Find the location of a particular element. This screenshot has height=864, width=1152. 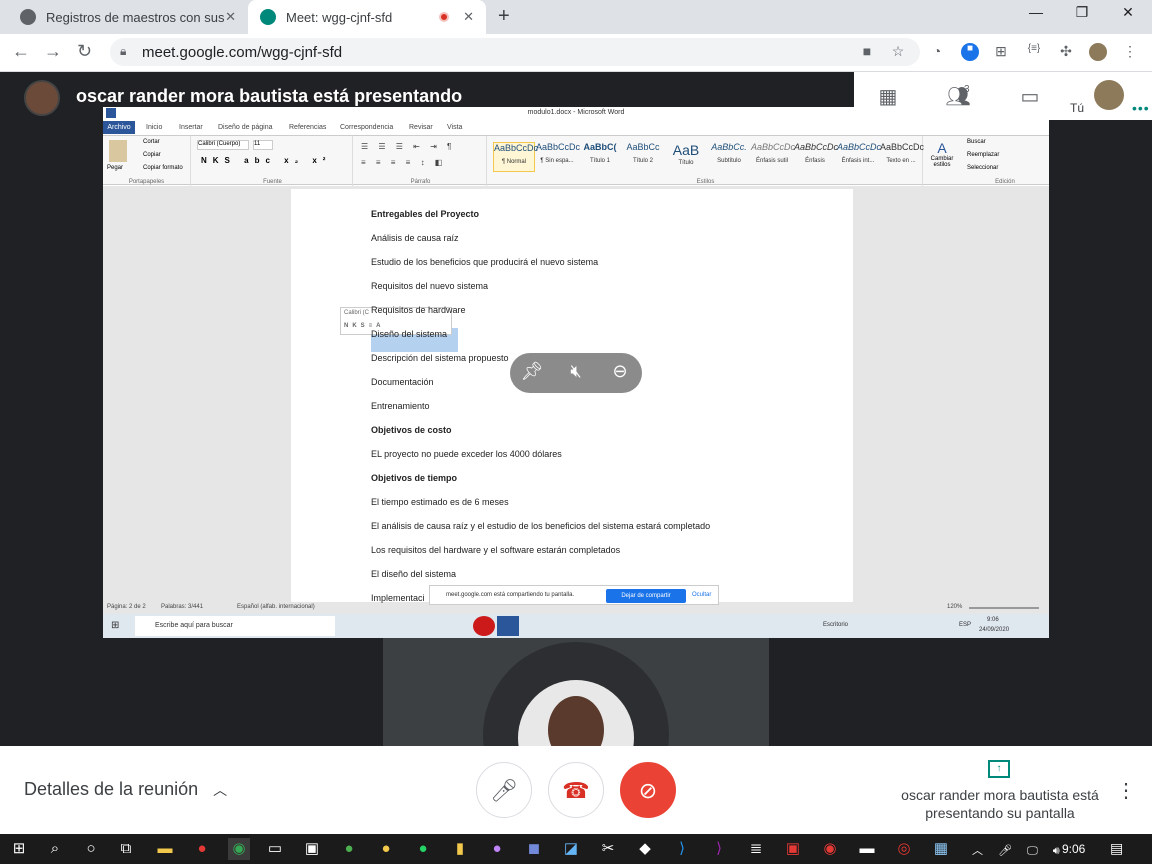

app-dark-icon: ▬ is located at coordinates (867, 849).